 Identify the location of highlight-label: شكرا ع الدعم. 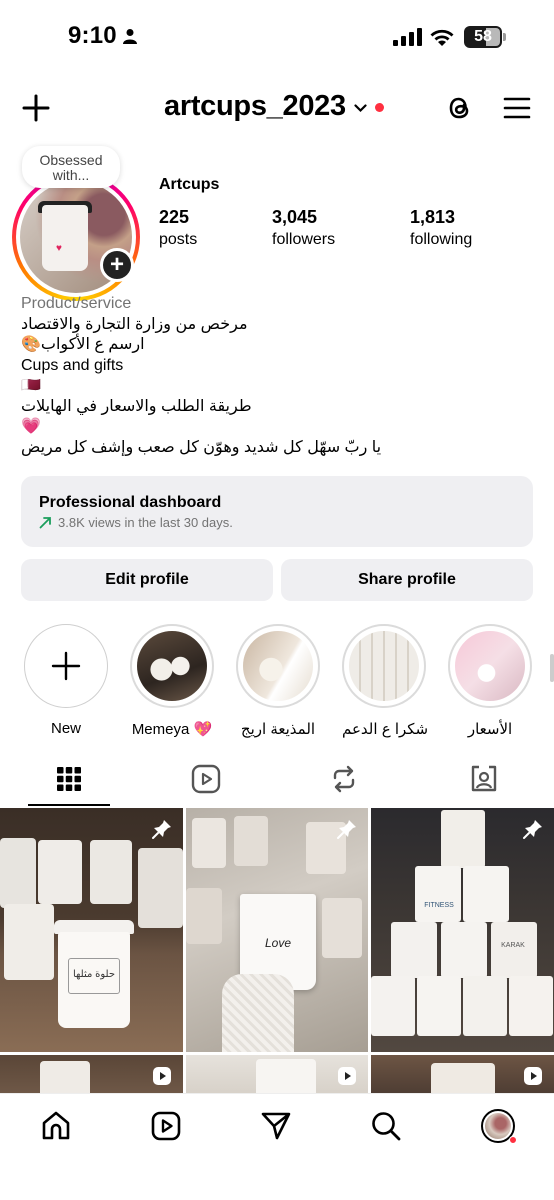
(385, 729).